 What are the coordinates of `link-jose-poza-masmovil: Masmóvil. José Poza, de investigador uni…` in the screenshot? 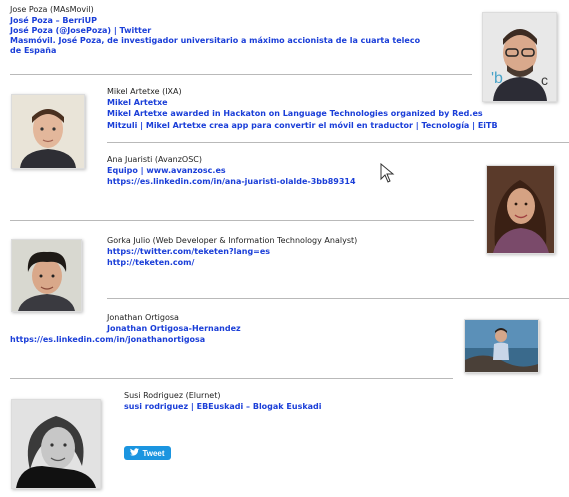 It's located at (215, 41).